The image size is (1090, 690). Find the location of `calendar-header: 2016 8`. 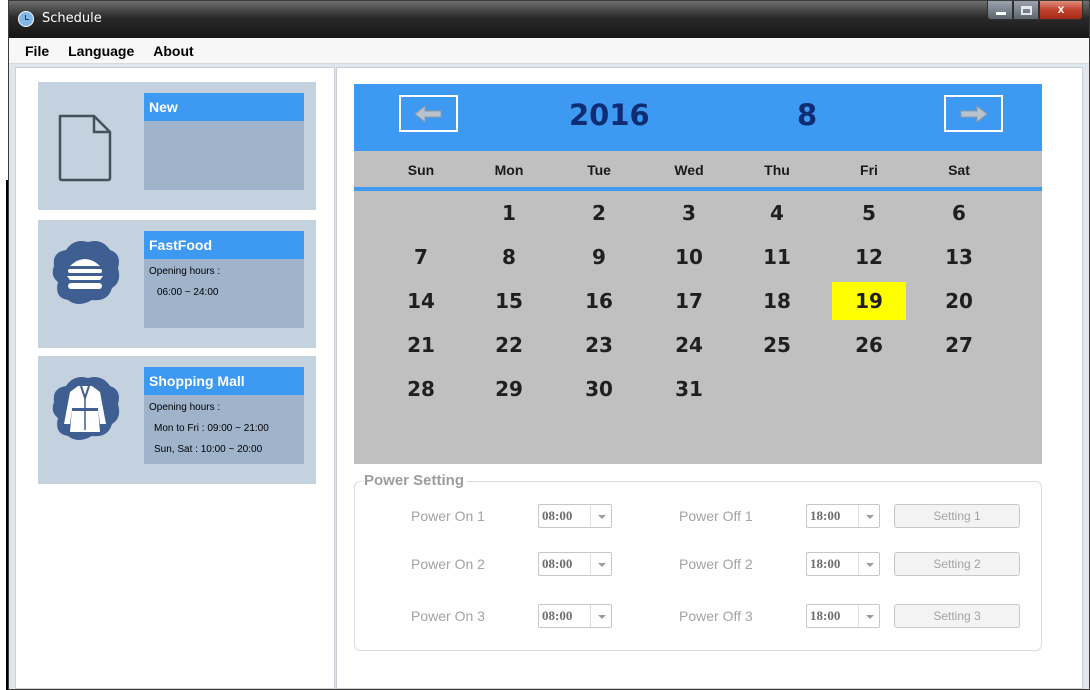

calendar-header: 2016 8 is located at coordinates (698, 117).